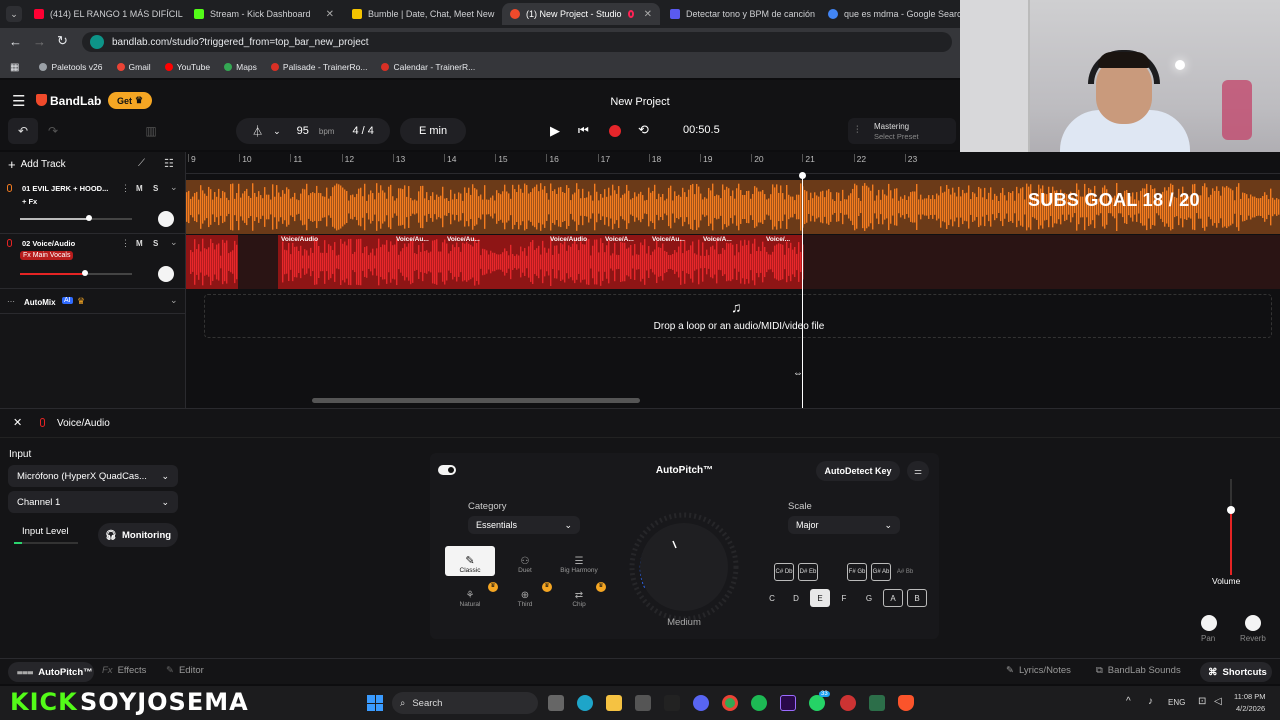 Image resolution: width=1280 pixels, height=720 pixels. I want to click on rewind-icon: ⏮, so click(583, 130).